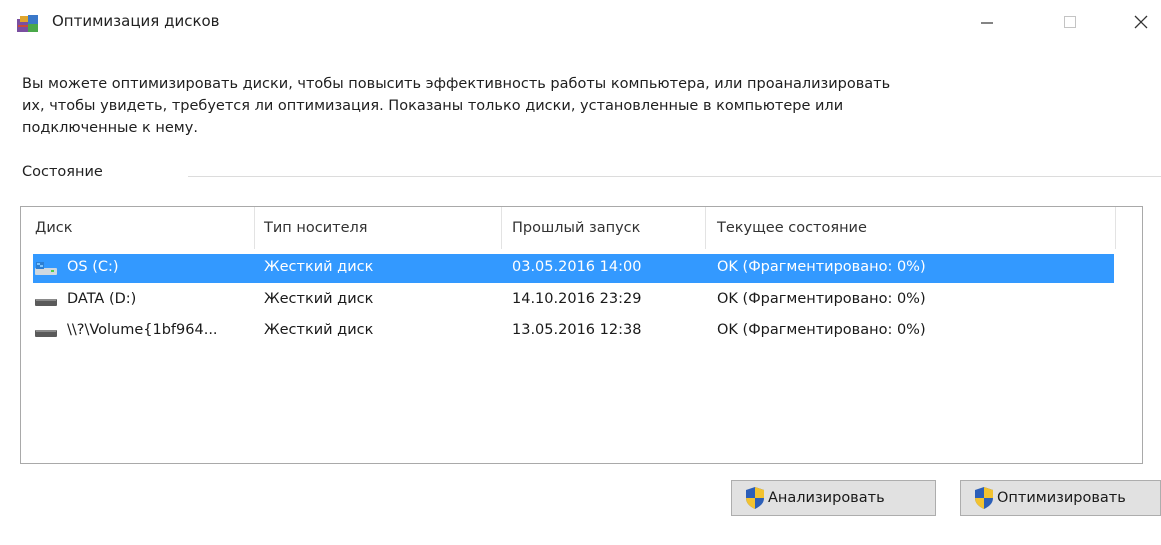 This screenshot has width=1161, height=545. What do you see at coordinates (577, 330) in the screenshot?
I see `last-run: 13.05.2016 12:38` at bounding box center [577, 330].